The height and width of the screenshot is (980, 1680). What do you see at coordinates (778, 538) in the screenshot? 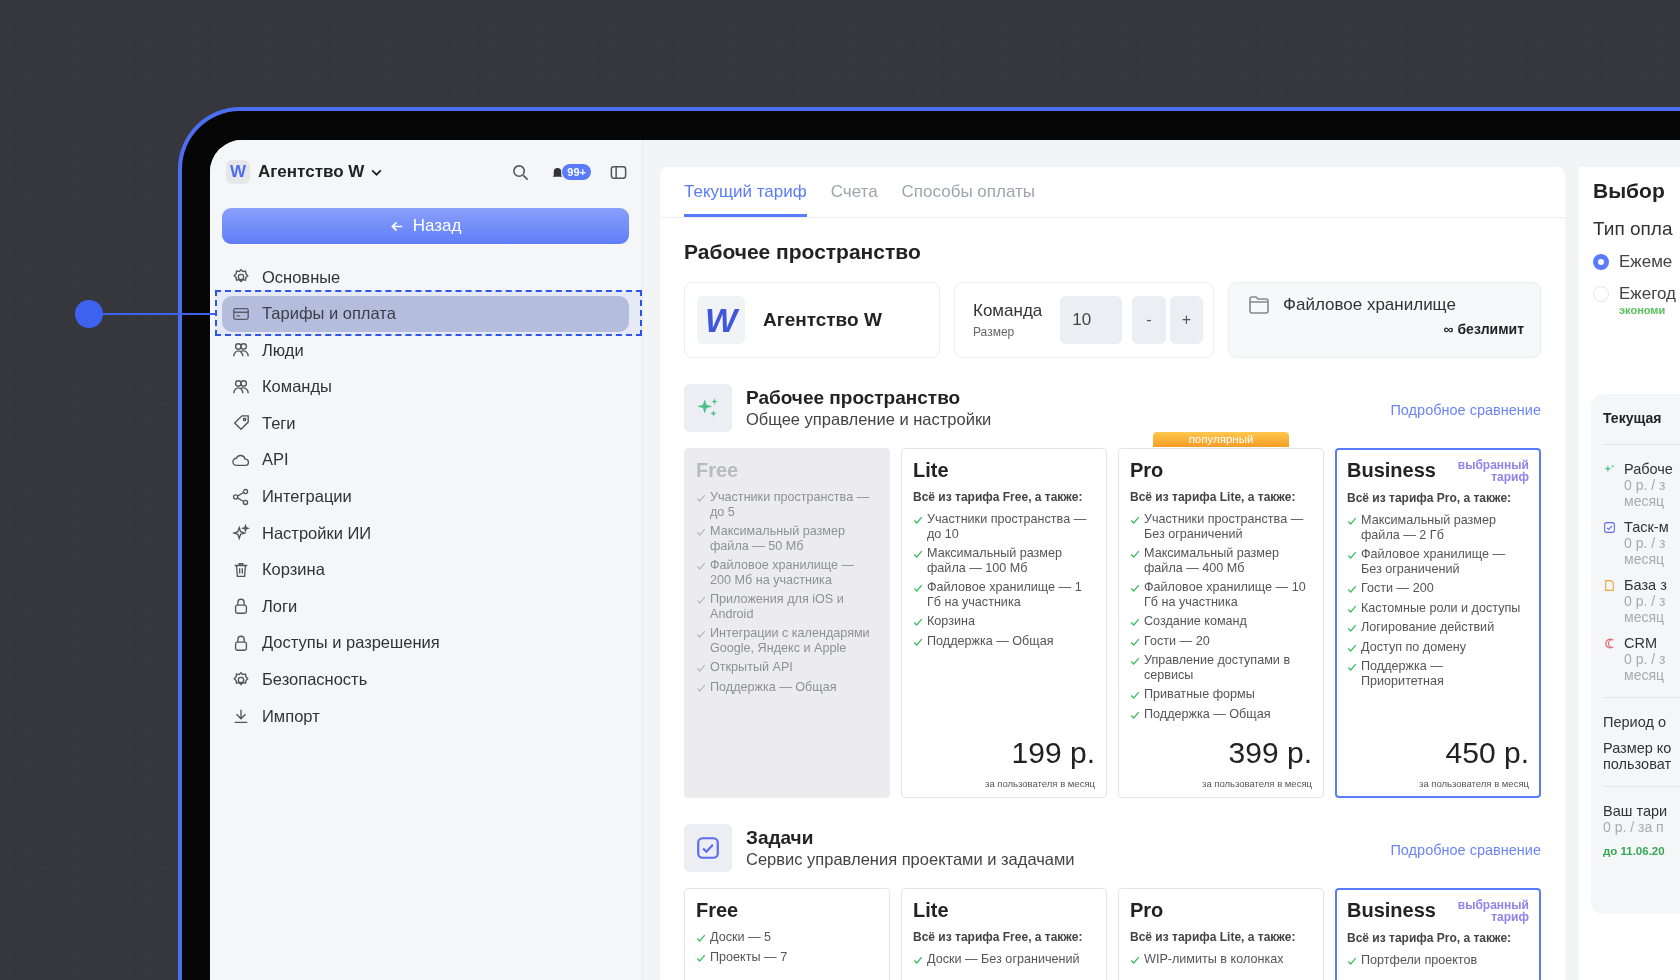
I see `plan-feature: Максимальный размер файла — 50 Мб` at bounding box center [778, 538].